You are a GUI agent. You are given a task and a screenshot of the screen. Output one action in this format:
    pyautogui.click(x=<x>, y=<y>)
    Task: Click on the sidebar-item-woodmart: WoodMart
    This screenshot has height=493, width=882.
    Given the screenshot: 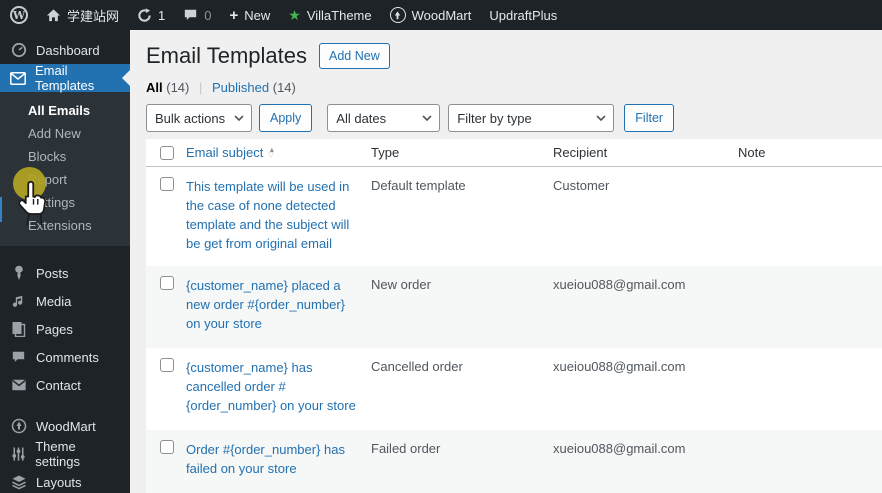 What is the action you would take?
    pyautogui.click(x=65, y=426)
    